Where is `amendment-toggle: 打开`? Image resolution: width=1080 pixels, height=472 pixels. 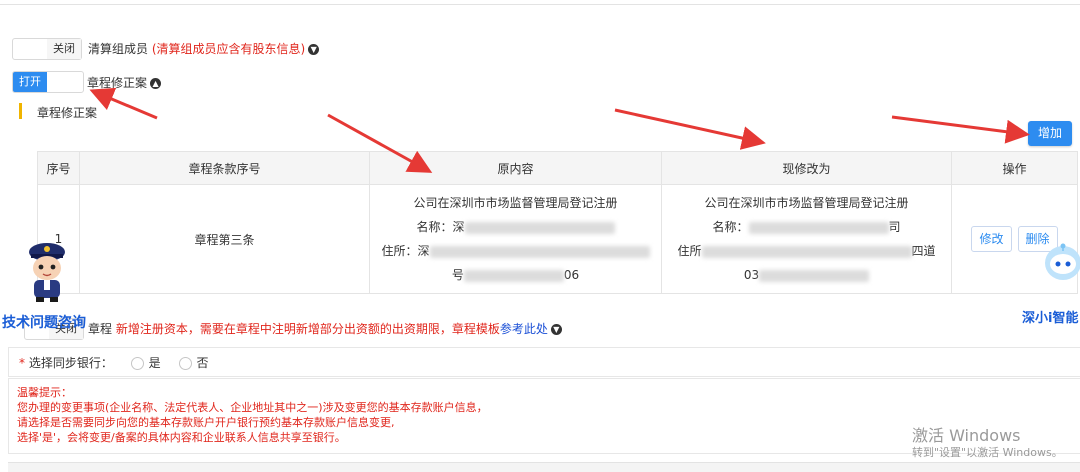 amendment-toggle: 打开 is located at coordinates (48, 82).